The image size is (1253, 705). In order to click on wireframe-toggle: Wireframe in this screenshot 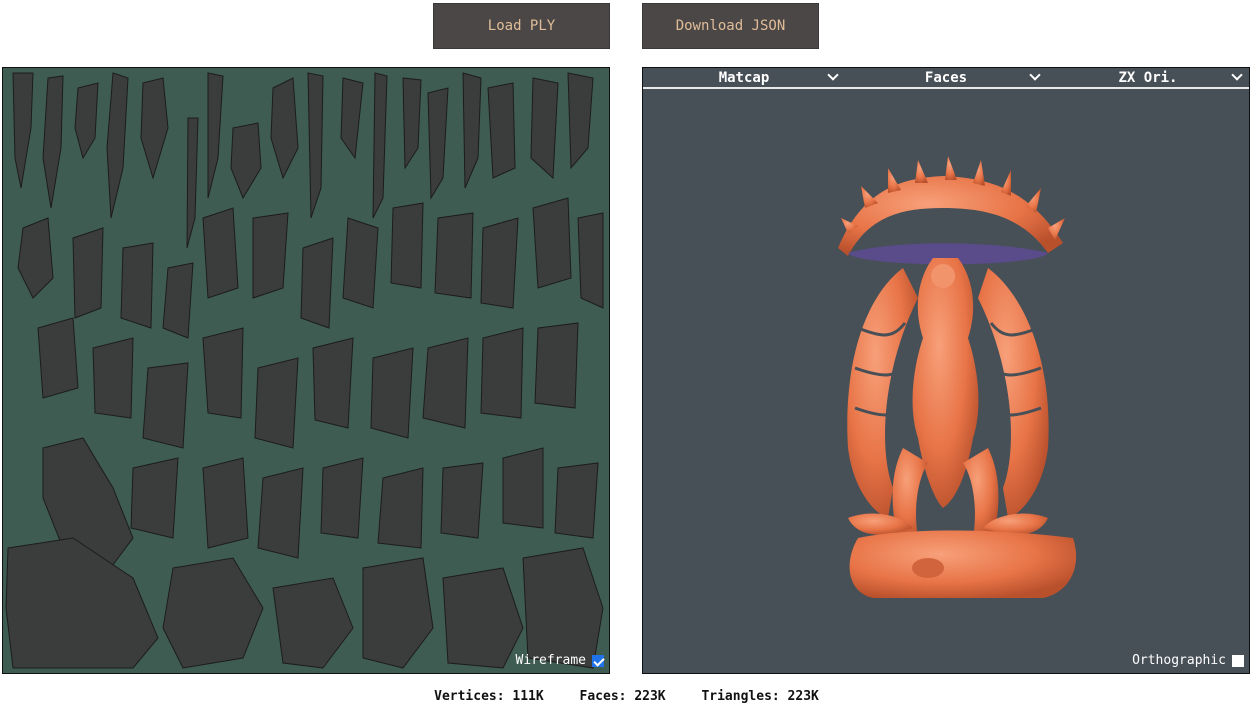, I will do `click(560, 660)`.